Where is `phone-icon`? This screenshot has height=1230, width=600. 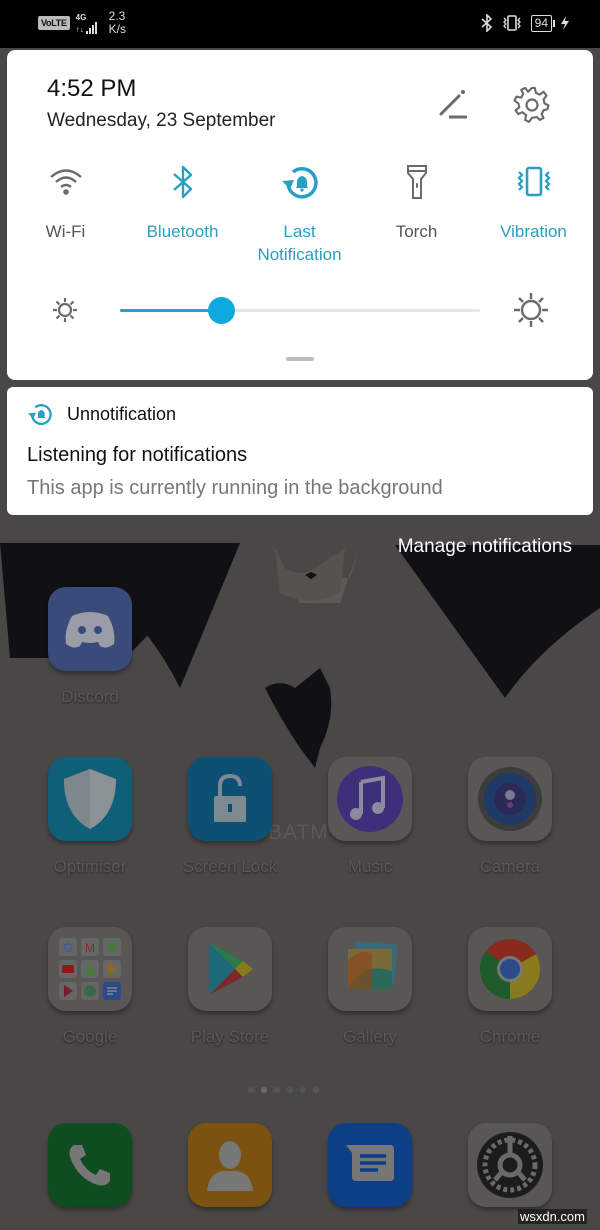 phone-icon is located at coordinates (90, 1165).